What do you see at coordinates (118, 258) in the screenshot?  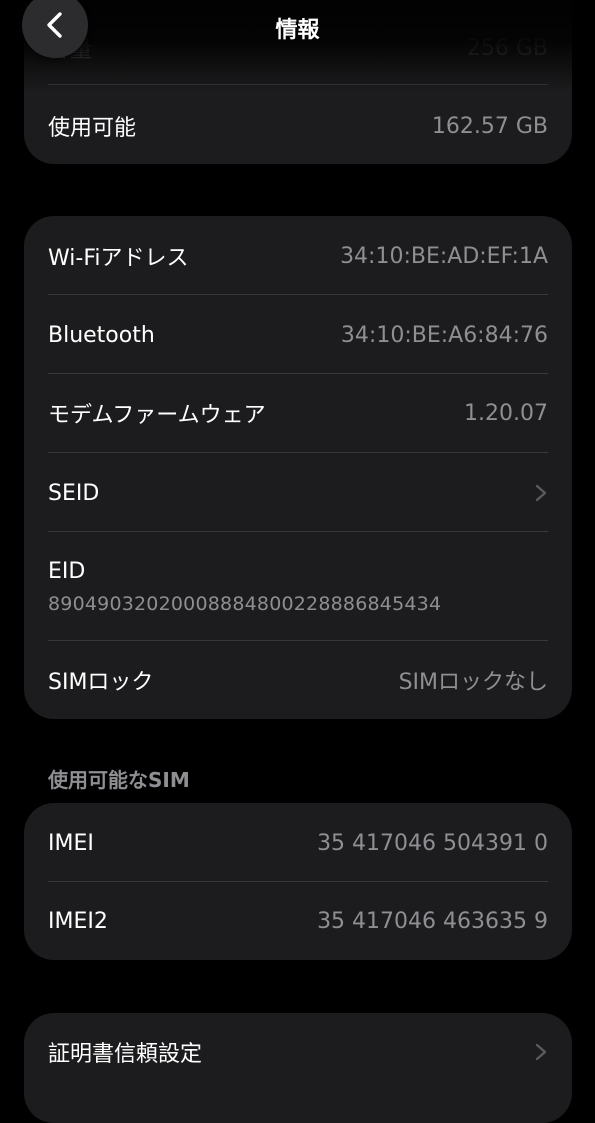 I see `wifi-label: Wi-Fiアドレス` at bounding box center [118, 258].